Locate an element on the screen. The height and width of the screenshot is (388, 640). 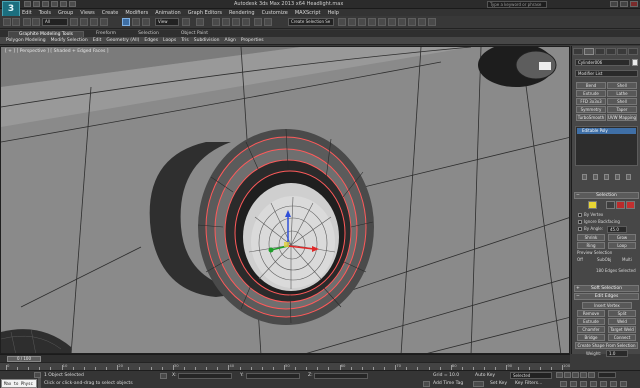
ribbon-align: Align is located at coordinates (230, 40).